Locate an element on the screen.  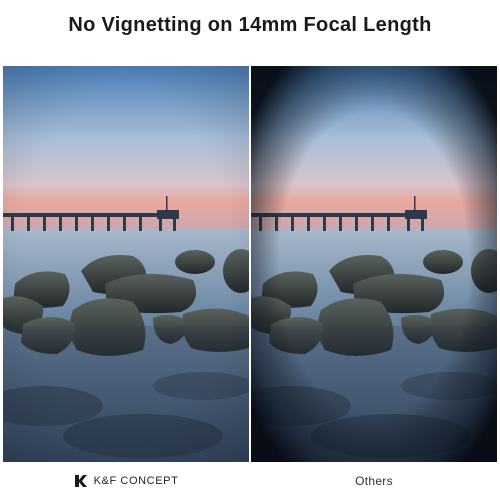
others-caption: Others is located at coordinates (374, 481).